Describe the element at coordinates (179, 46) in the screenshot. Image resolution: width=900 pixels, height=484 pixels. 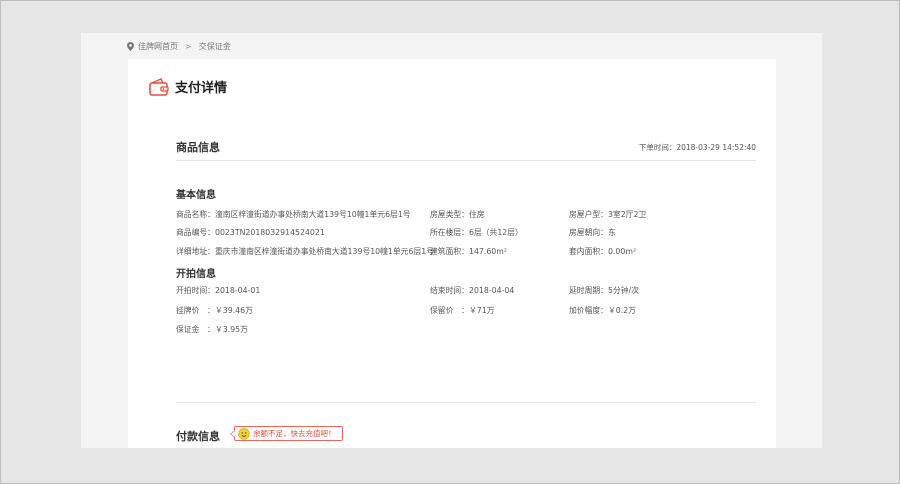
I see `breadcrumb: 佳牌网首页 > 交保证金` at that location.